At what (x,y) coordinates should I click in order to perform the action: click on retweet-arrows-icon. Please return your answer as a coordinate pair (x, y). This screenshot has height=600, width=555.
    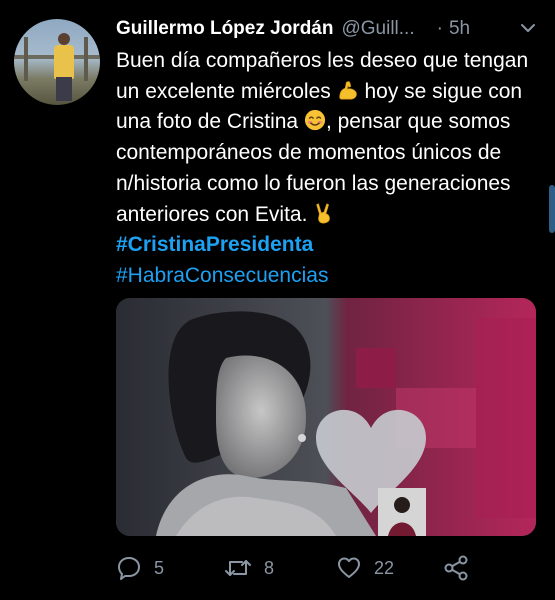
    Looking at the image, I should click on (238, 568).